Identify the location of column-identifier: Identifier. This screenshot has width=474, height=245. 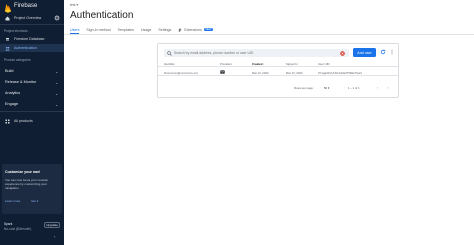
(169, 64).